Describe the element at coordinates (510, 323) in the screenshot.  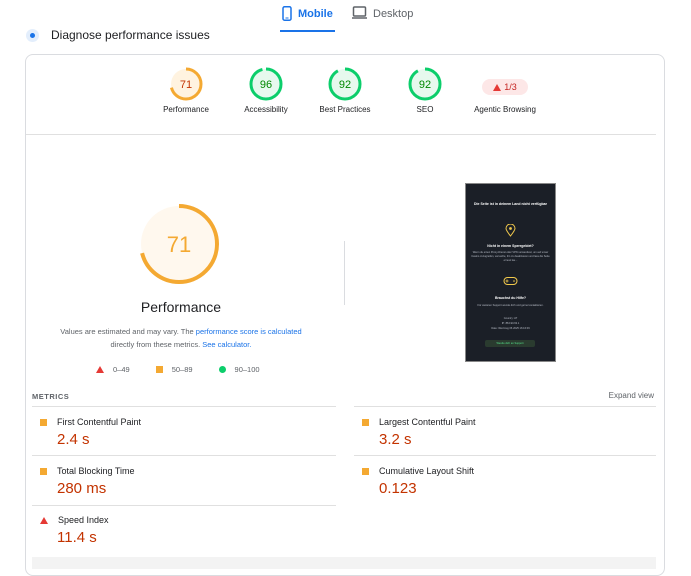
I see `shot-info-2: IP: 88.190.63.1` at that location.